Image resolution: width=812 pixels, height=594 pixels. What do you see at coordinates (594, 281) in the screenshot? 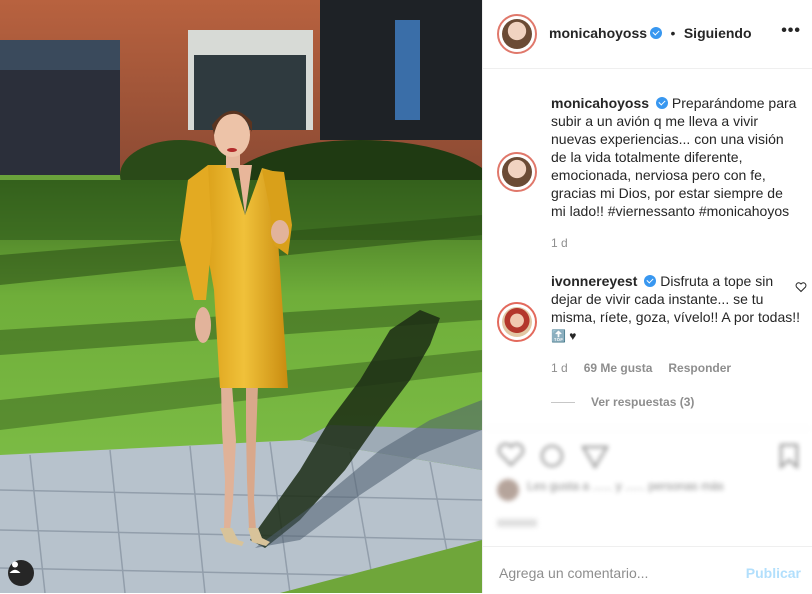
I see `comment-username: ivonnereyest` at bounding box center [594, 281].